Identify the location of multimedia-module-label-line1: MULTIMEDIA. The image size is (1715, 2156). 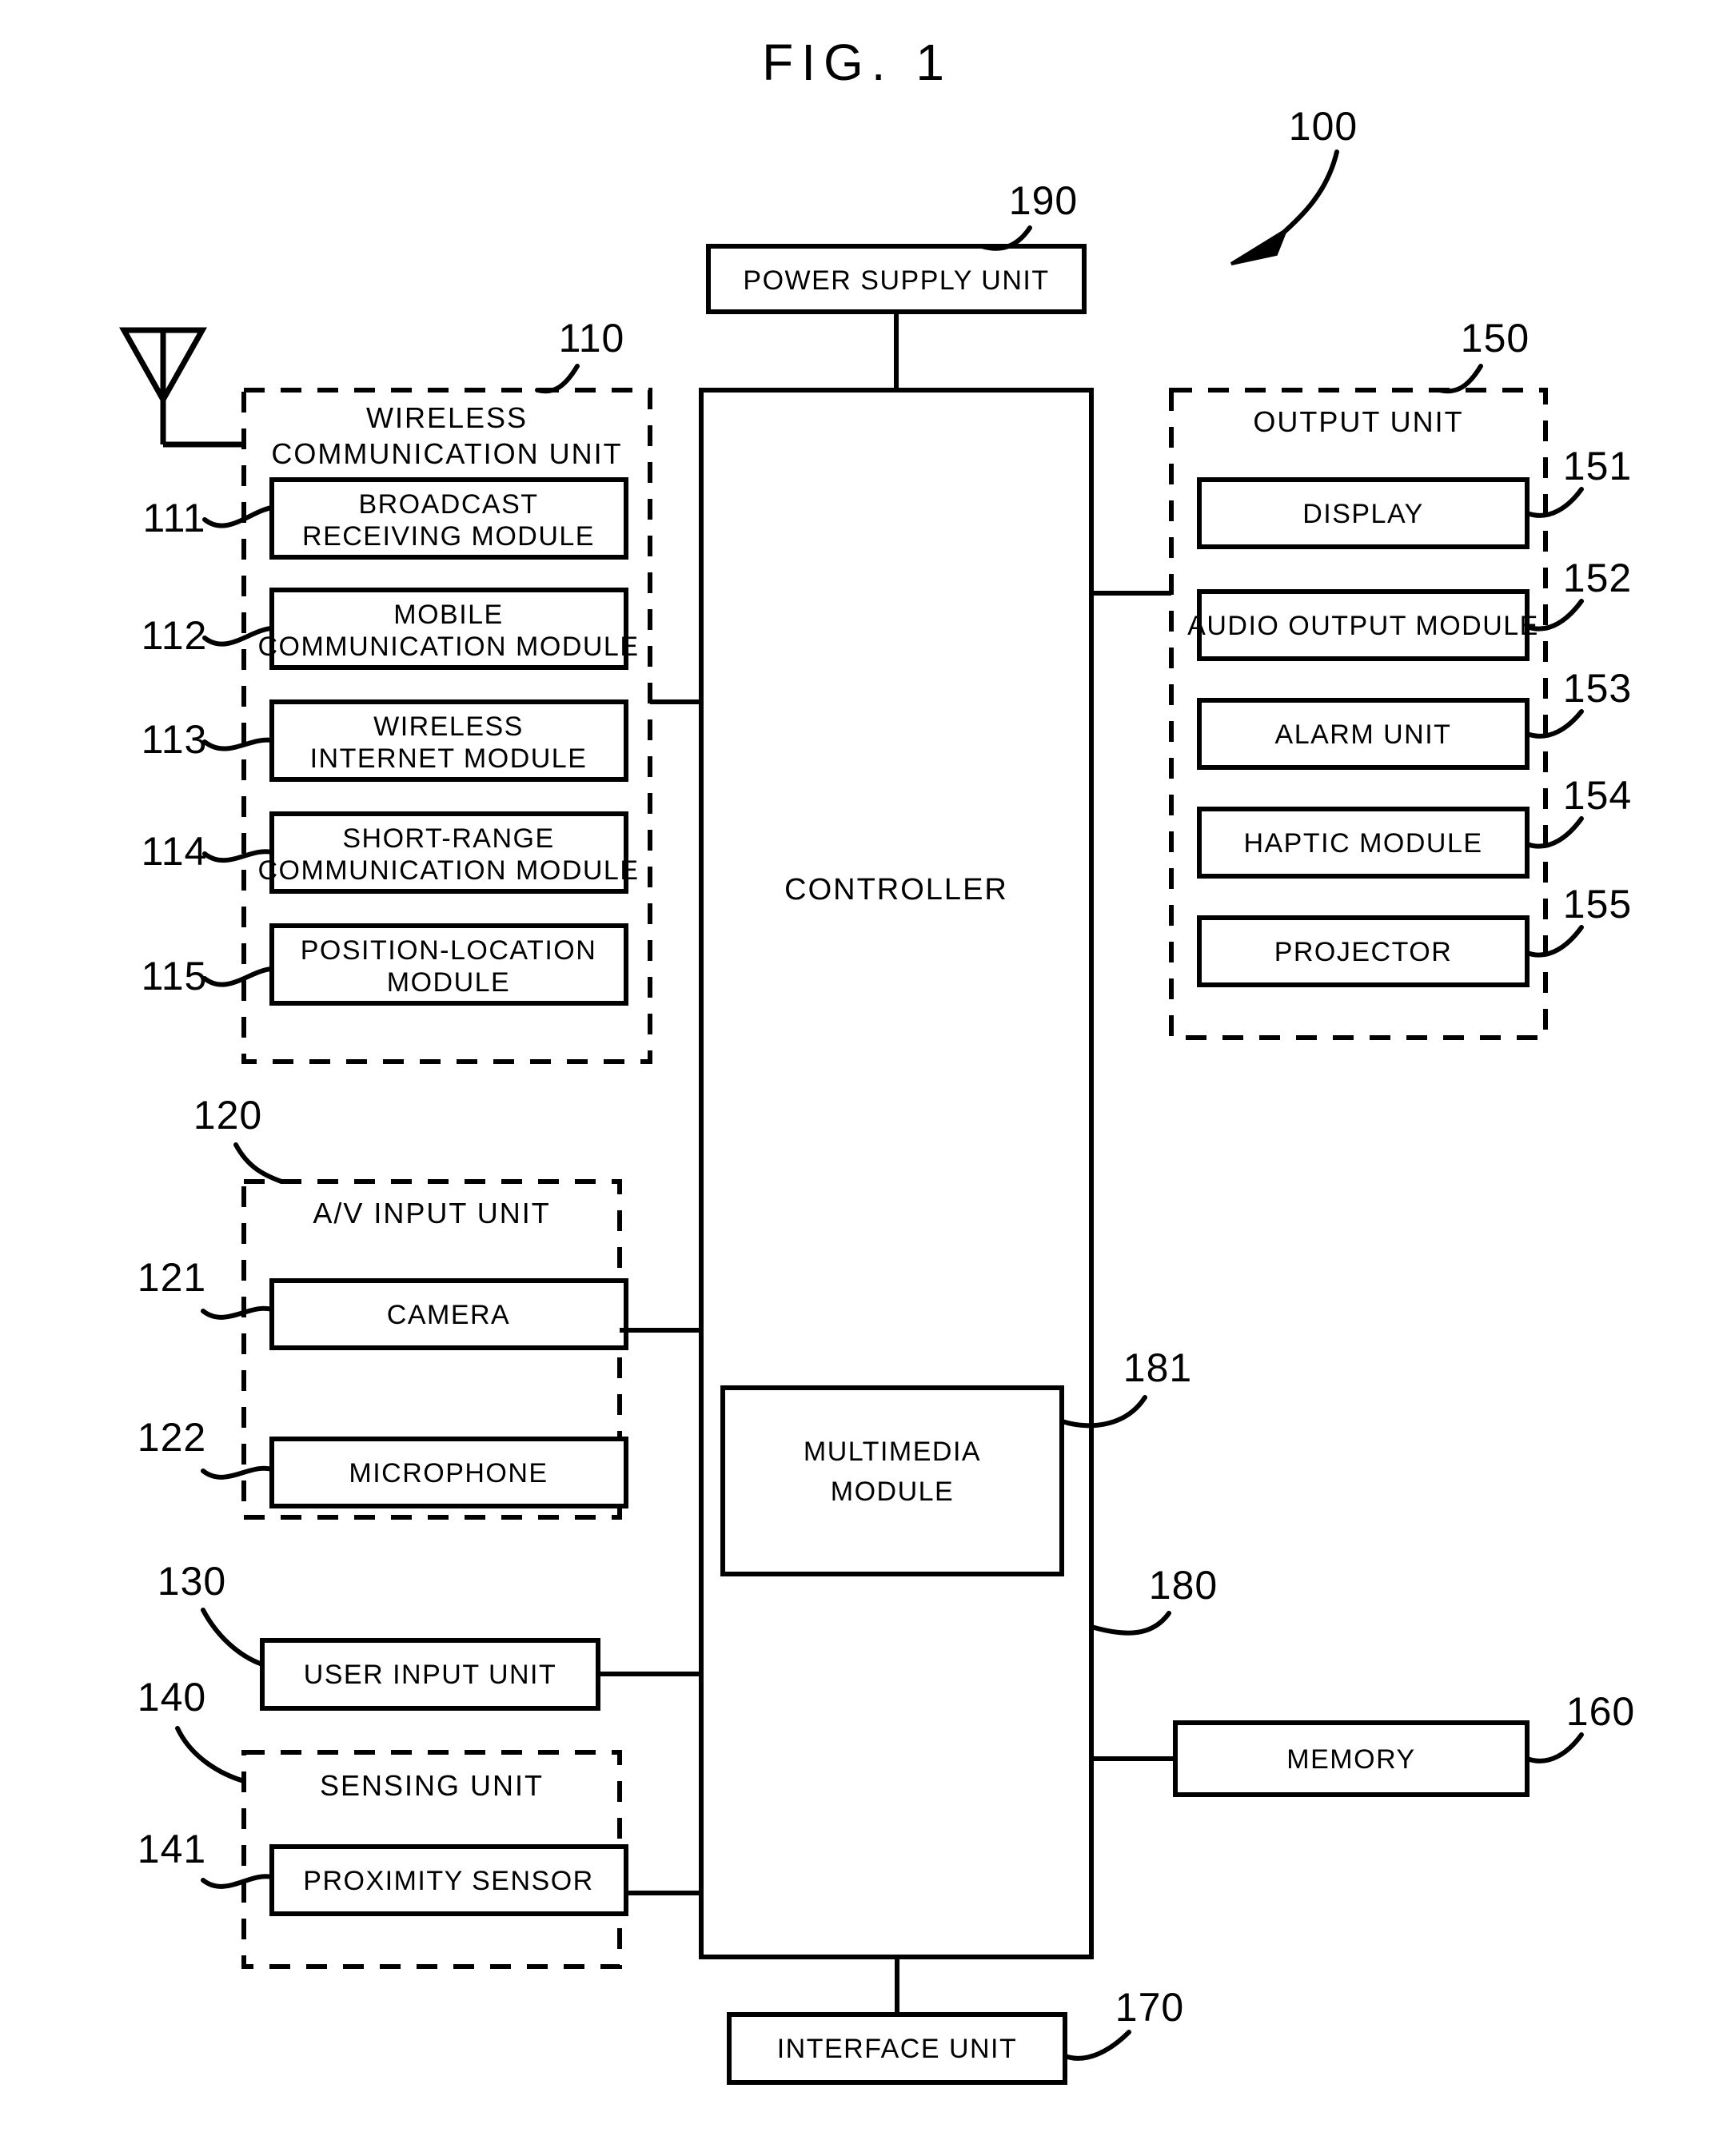
(893, 1452).